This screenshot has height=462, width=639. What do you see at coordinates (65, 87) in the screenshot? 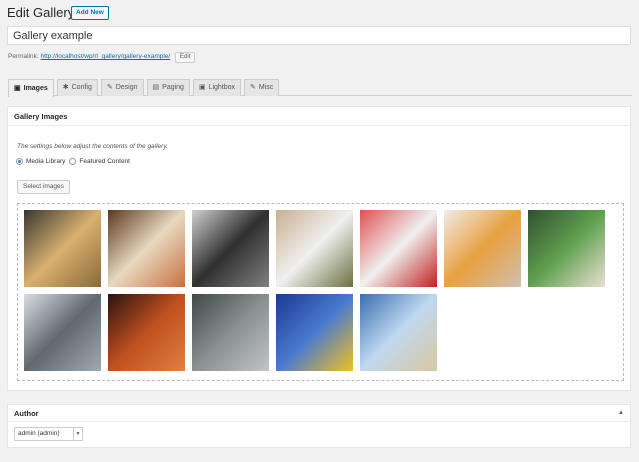
I see `gear-icon: ✱` at bounding box center [65, 87].